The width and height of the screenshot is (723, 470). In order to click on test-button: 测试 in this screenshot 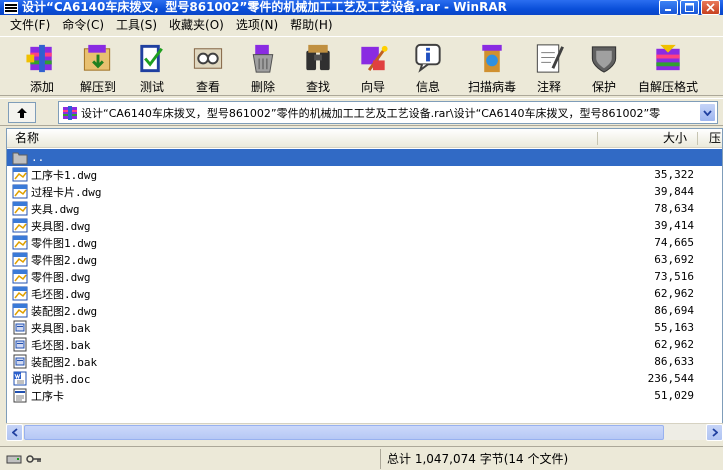, I will do `click(152, 68)`.